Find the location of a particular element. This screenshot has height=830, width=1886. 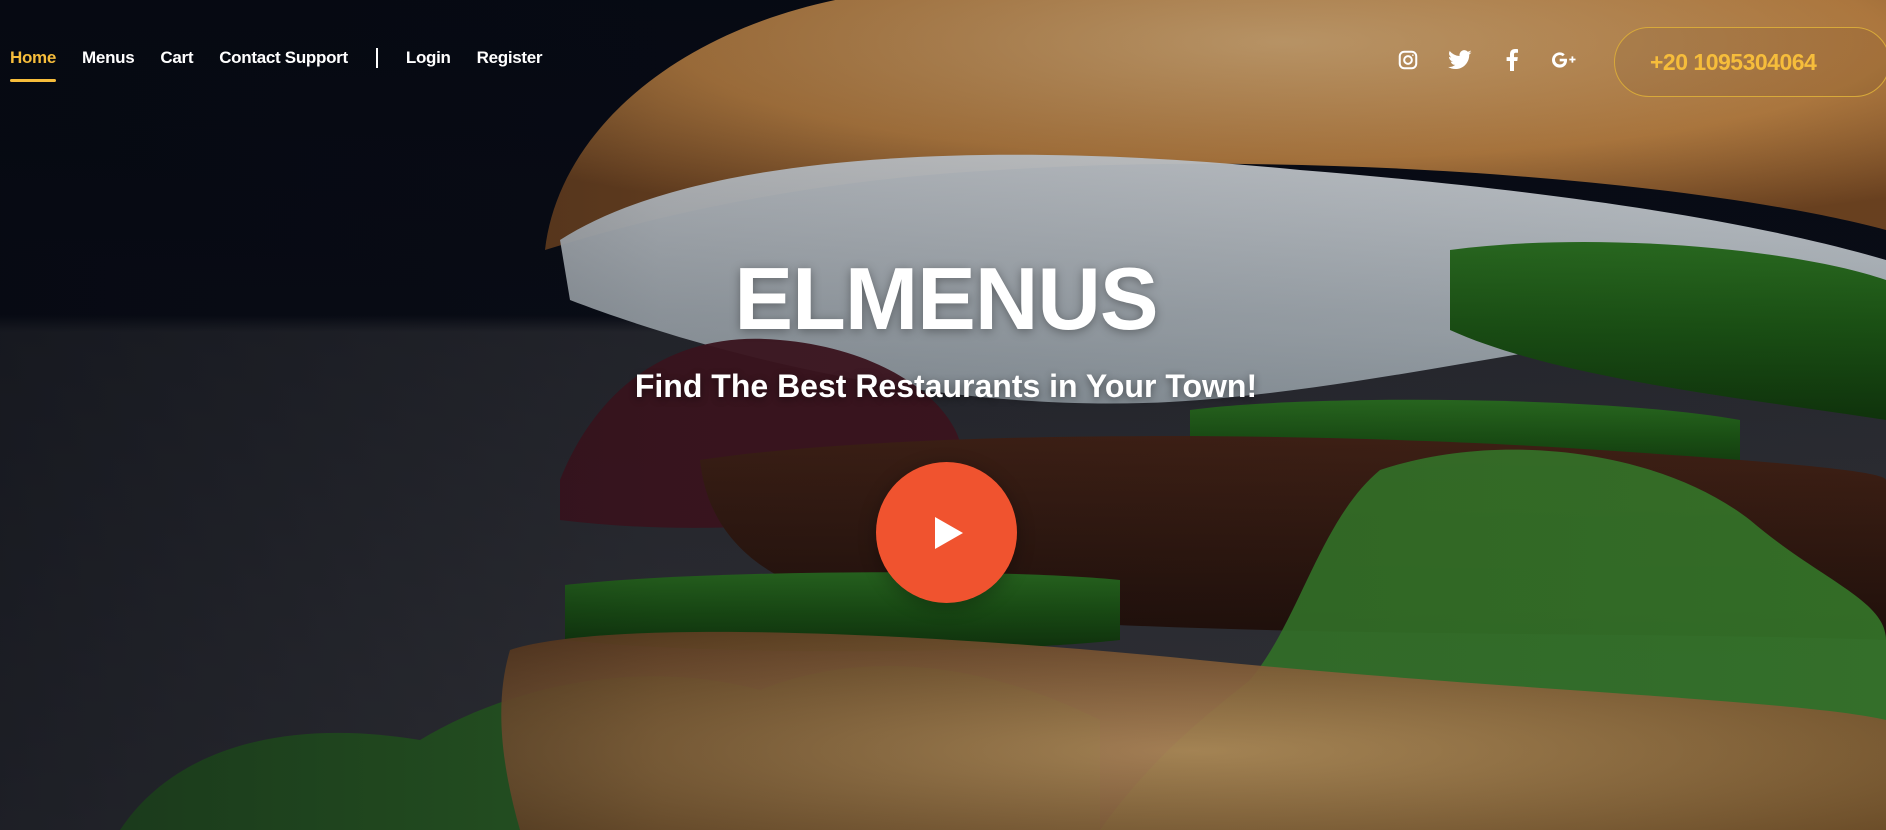

nav-link-cart: Cart is located at coordinates (176, 58).